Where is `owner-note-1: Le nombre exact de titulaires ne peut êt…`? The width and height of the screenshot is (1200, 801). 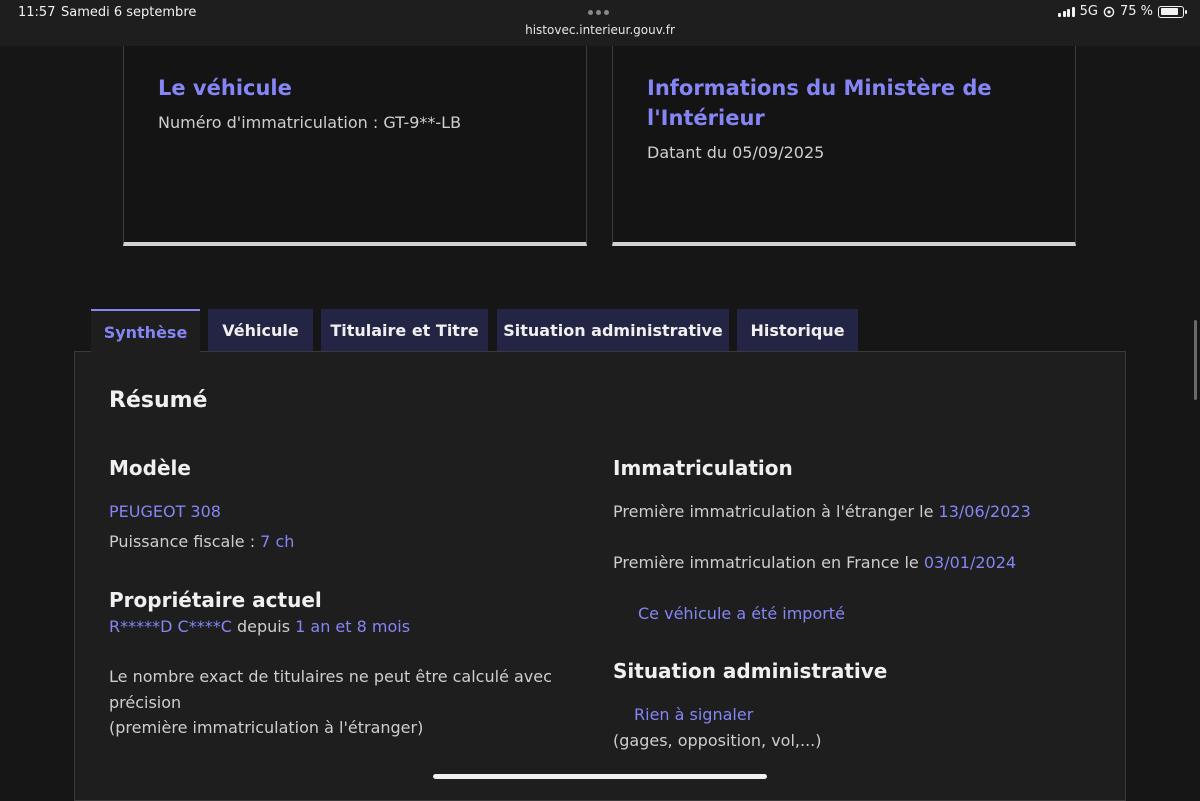
owner-note-1: Le nombre exact de titulaires ne peut êt… is located at coordinates (330, 676).